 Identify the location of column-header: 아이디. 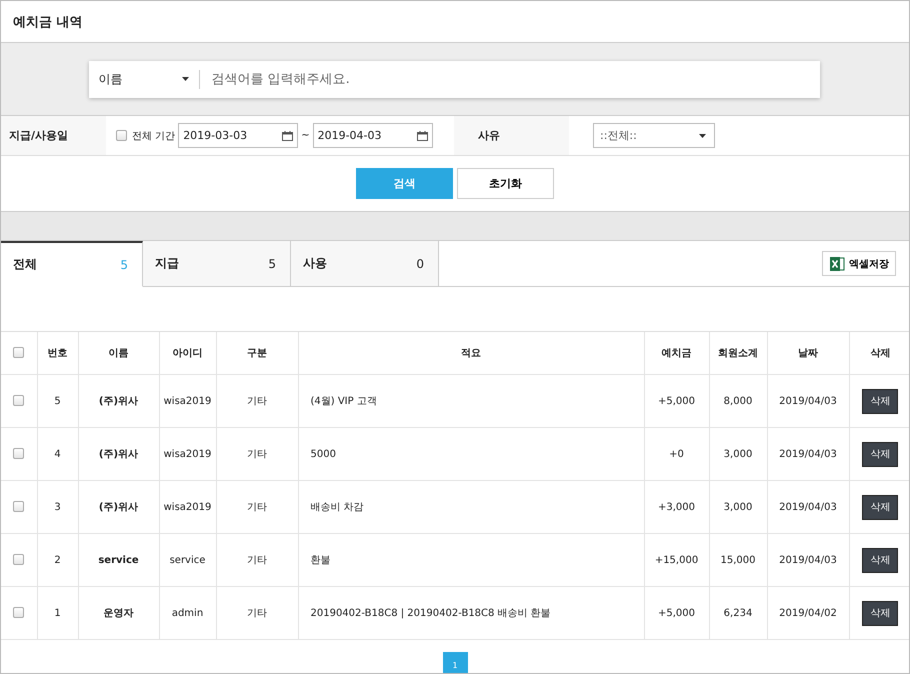
(187, 353).